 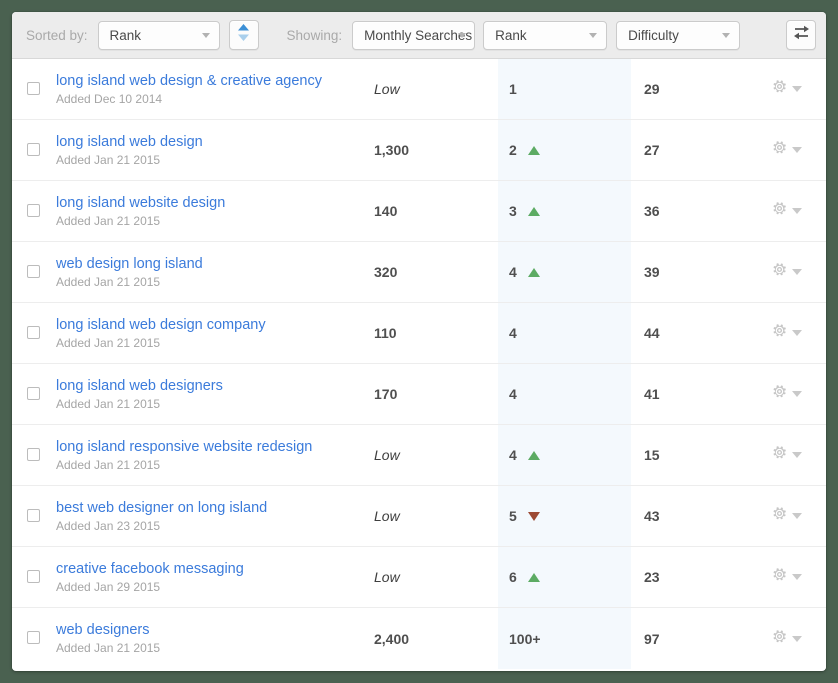 I want to click on difficulty-cell: 36, so click(x=652, y=211).